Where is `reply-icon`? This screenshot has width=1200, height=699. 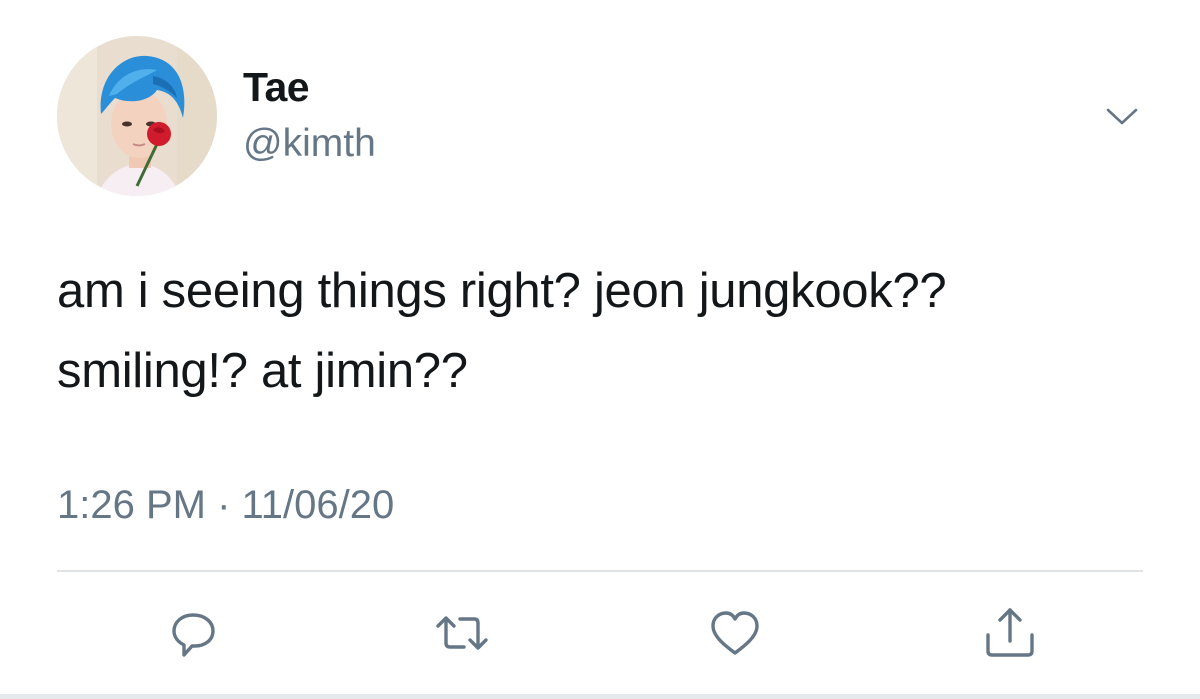 reply-icon is located at coordinates (193, 635).